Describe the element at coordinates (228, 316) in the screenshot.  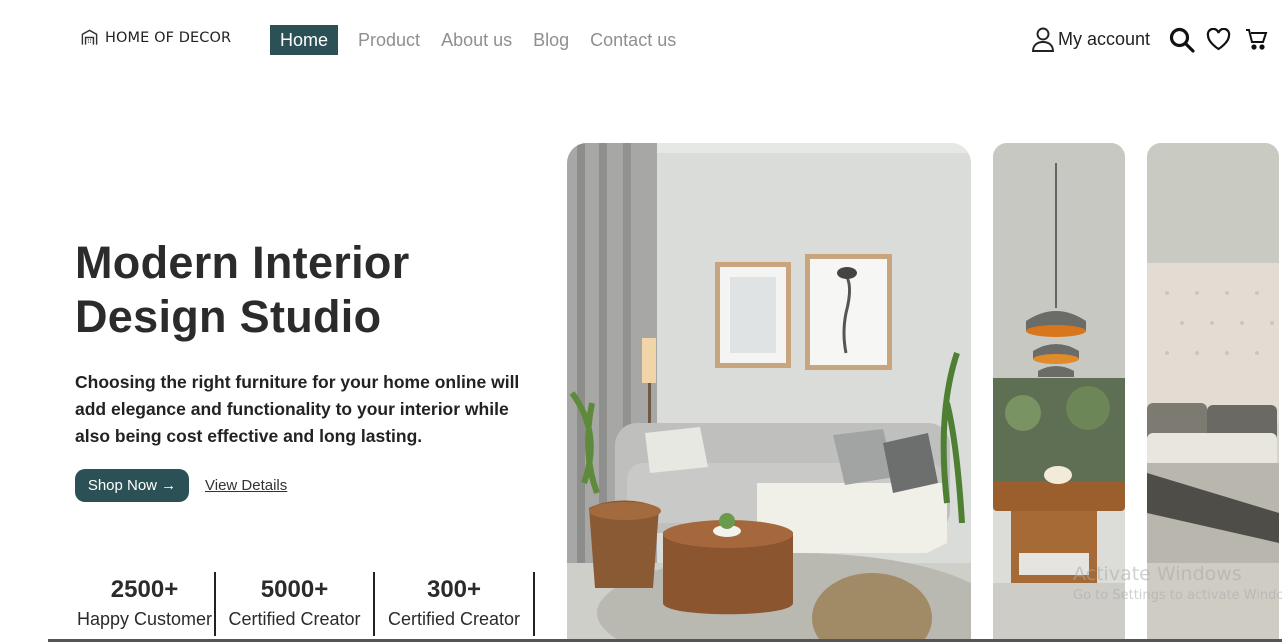
I see `hero-title-line-2: Design Studio` at that location.